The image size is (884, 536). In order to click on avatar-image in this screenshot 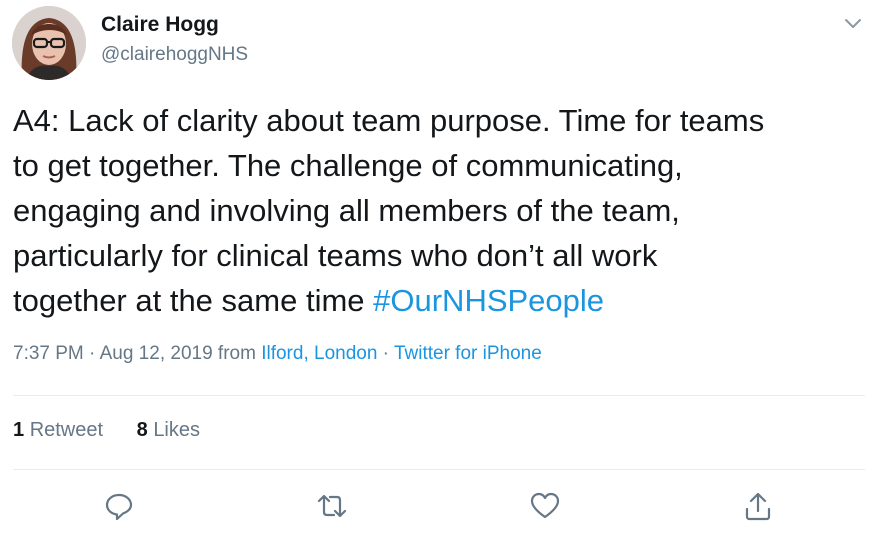, I will do `click(49, 43)`.